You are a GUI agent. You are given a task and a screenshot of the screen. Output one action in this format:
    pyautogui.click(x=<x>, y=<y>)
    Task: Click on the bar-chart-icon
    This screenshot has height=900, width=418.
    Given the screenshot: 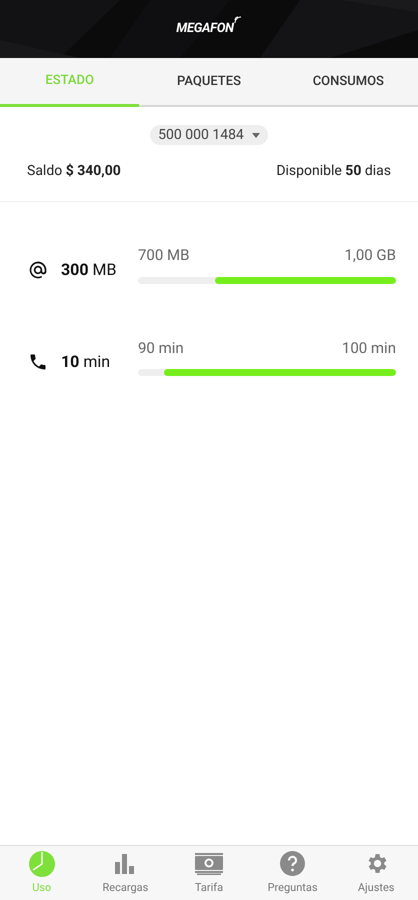 What is the action you would take?
    pyautogui.click(x=125, y=864)
    